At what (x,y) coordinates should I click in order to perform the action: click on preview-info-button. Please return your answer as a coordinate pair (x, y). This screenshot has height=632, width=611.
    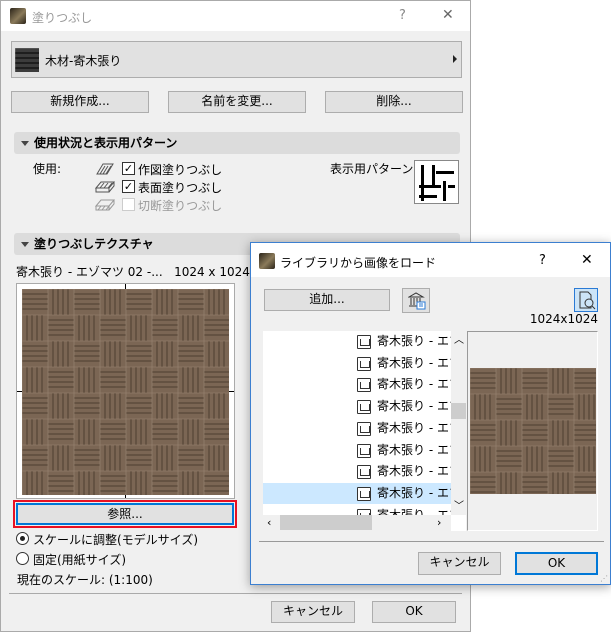
    Looking at the image, I should click on (586, 300).